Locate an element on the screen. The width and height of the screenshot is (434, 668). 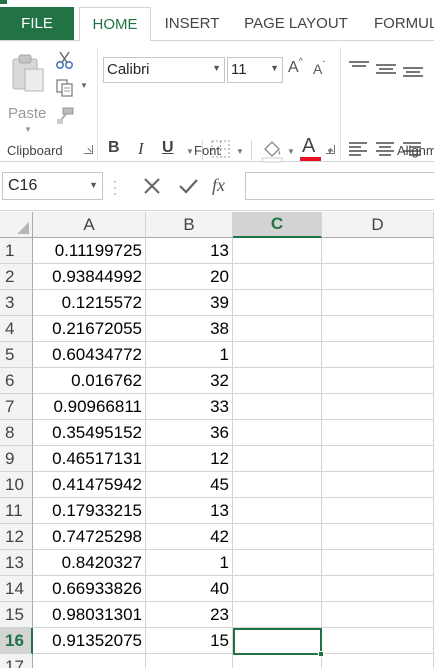
cell-b4: 38 is located at coordinates (189, 329).